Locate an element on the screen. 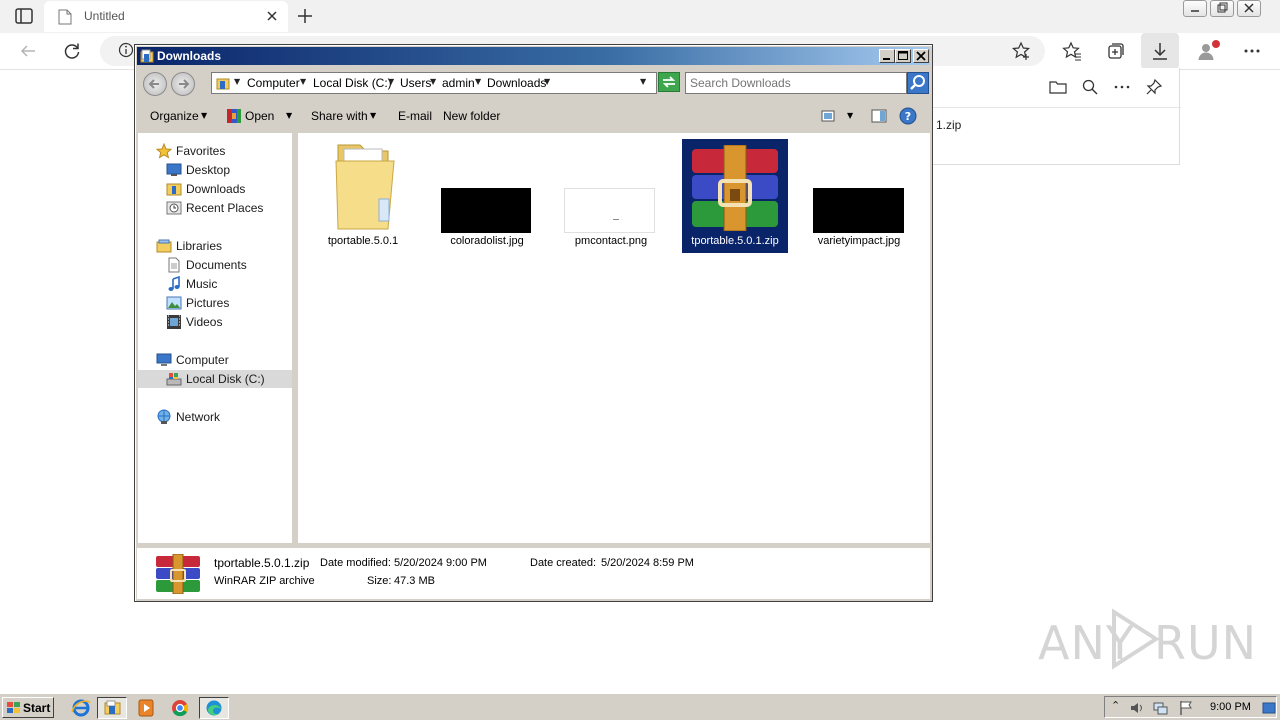  search-box is located at coordinates (796, 83).